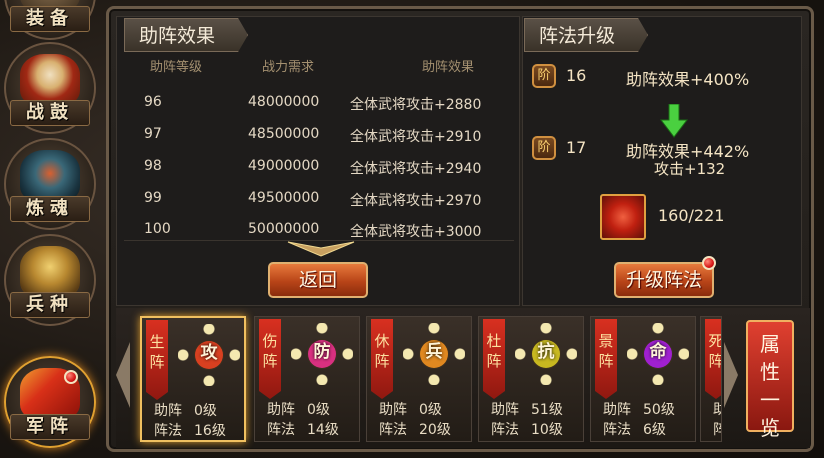 This screenshot has width=824, height=458. I want to click on row-effect: 全体武将攻击+3000, so click(416, 232).